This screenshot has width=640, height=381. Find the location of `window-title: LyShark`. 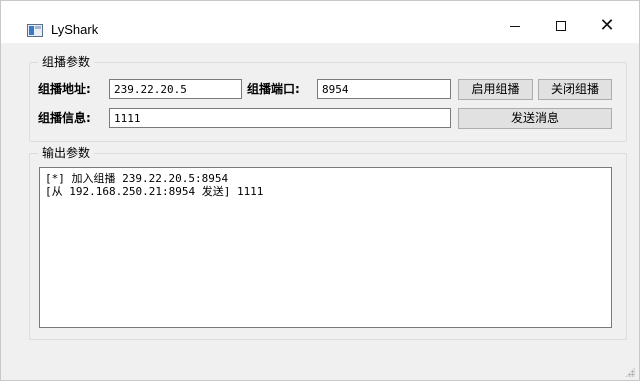

window-title: LyShark is located at coordinates (75, 29).